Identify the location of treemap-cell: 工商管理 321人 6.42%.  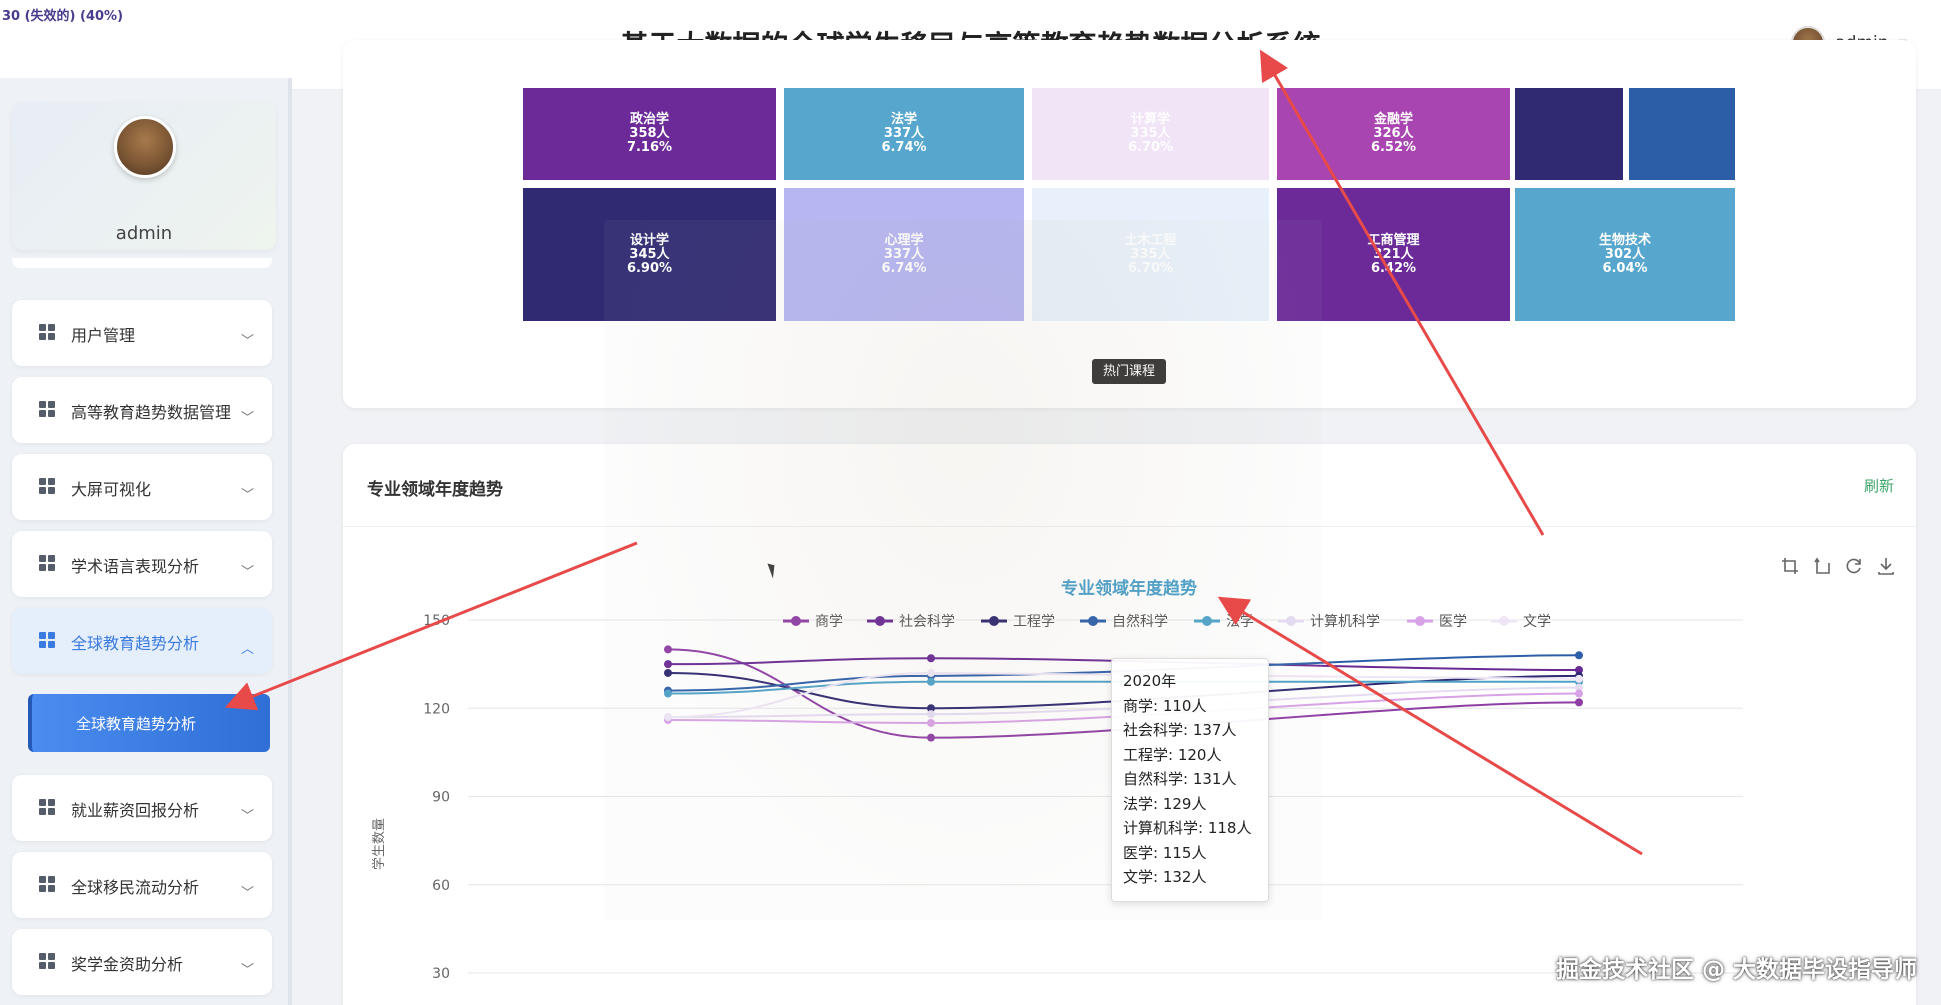
(1393, 254).